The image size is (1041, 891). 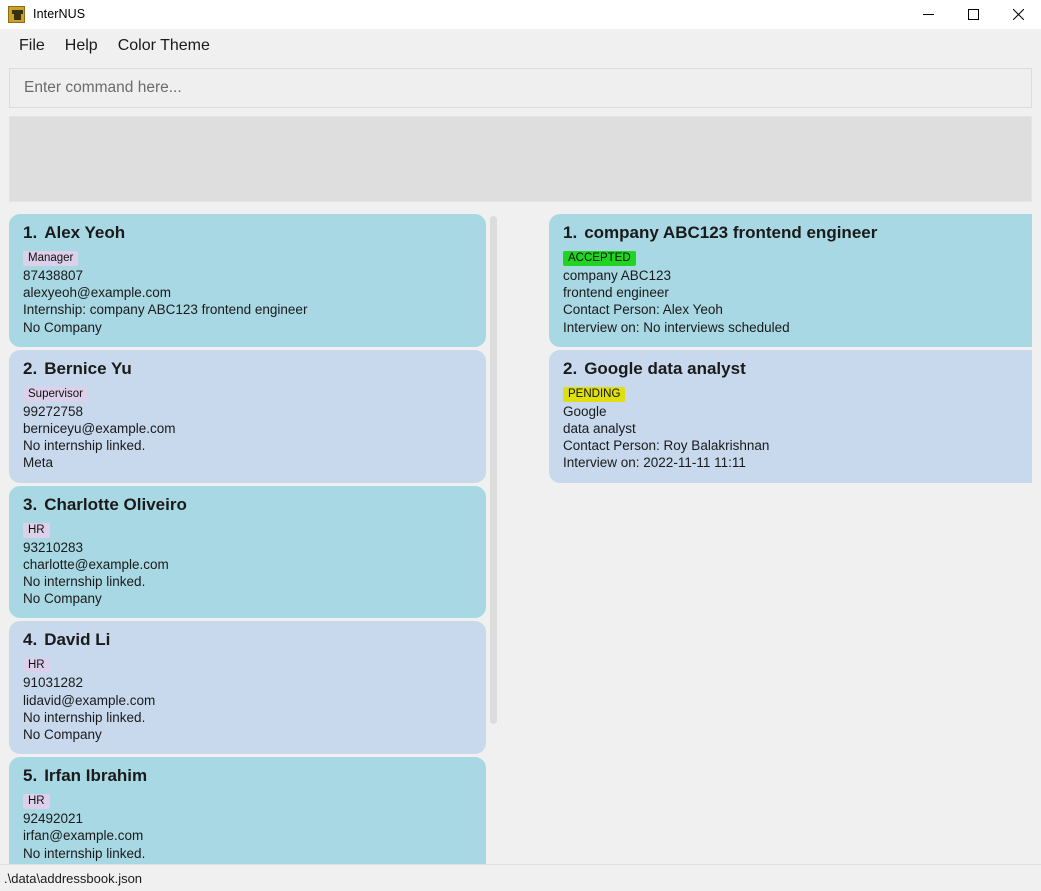 What do you see at coordinates (30, 776) in the screenshot?
I see `person-card-index: 5.` at bounding box center [30, 776].